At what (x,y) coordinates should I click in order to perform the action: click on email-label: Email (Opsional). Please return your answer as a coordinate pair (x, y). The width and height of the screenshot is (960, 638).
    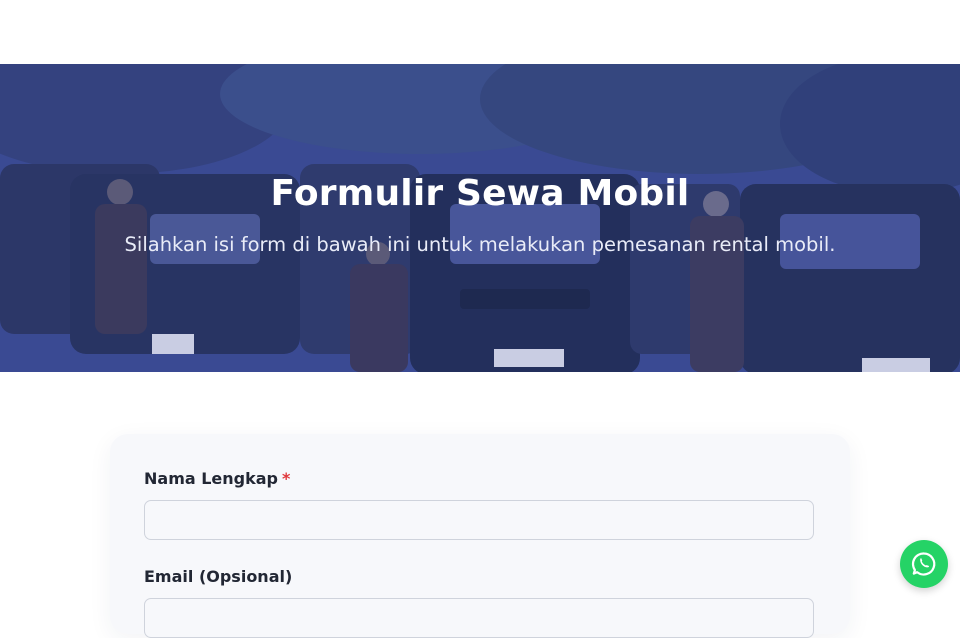
    Looking at the image, I should click on (218, 576).